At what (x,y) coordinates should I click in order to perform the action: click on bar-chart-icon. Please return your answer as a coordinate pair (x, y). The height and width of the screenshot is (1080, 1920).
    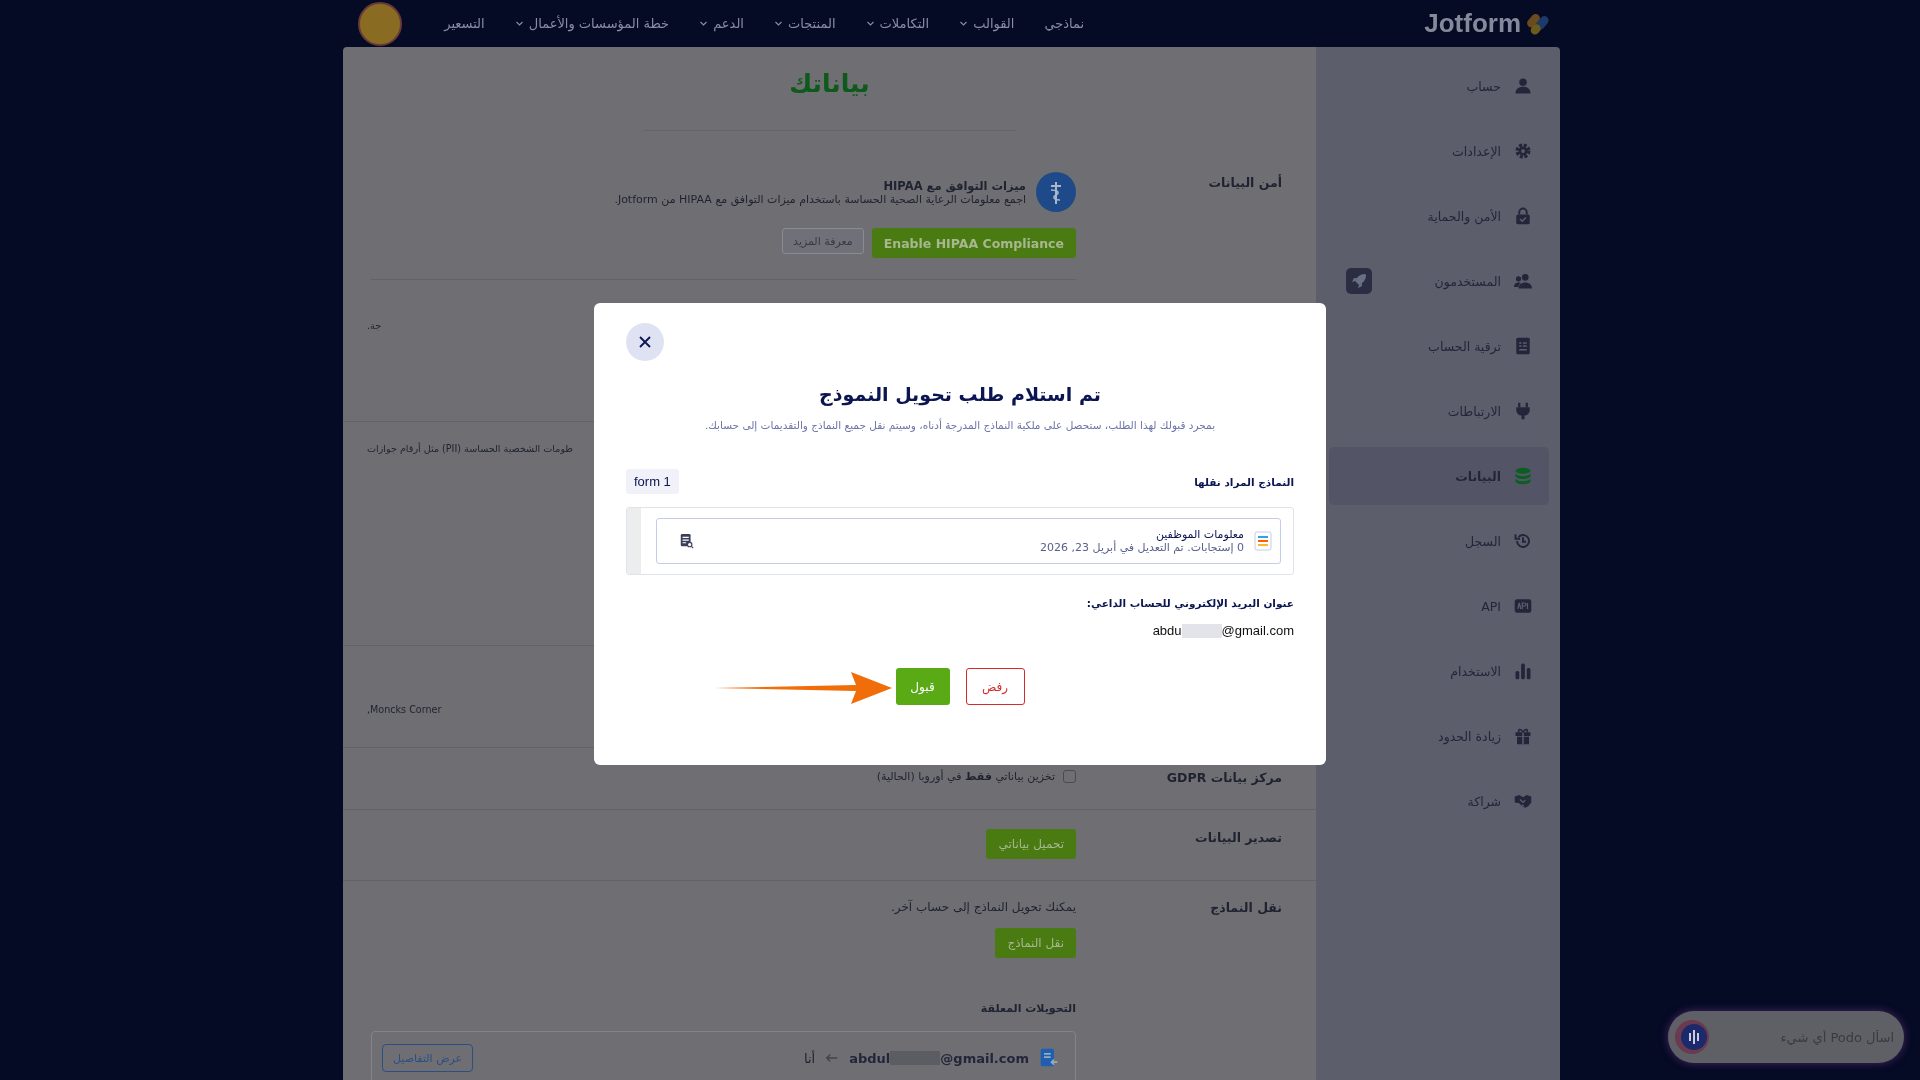
    Looking at the image, I should click on (1523, 671).